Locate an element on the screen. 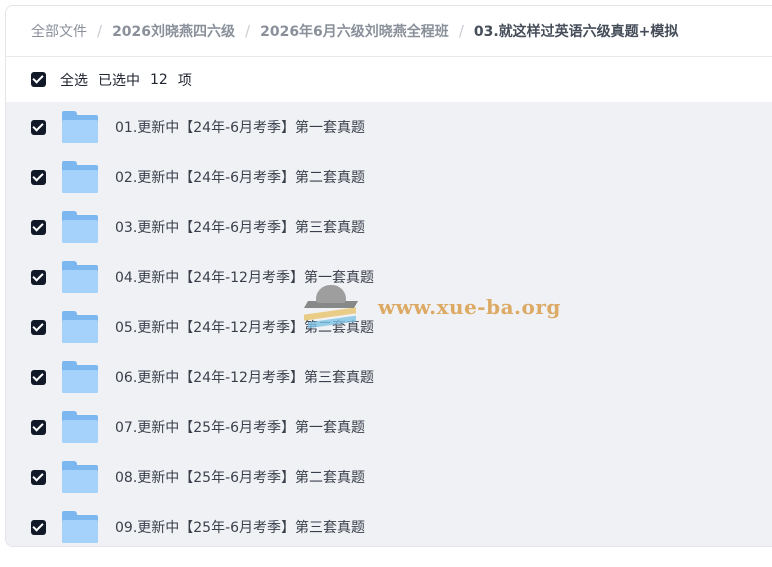  select-all-checkbox is located at coordinates (38, 79).